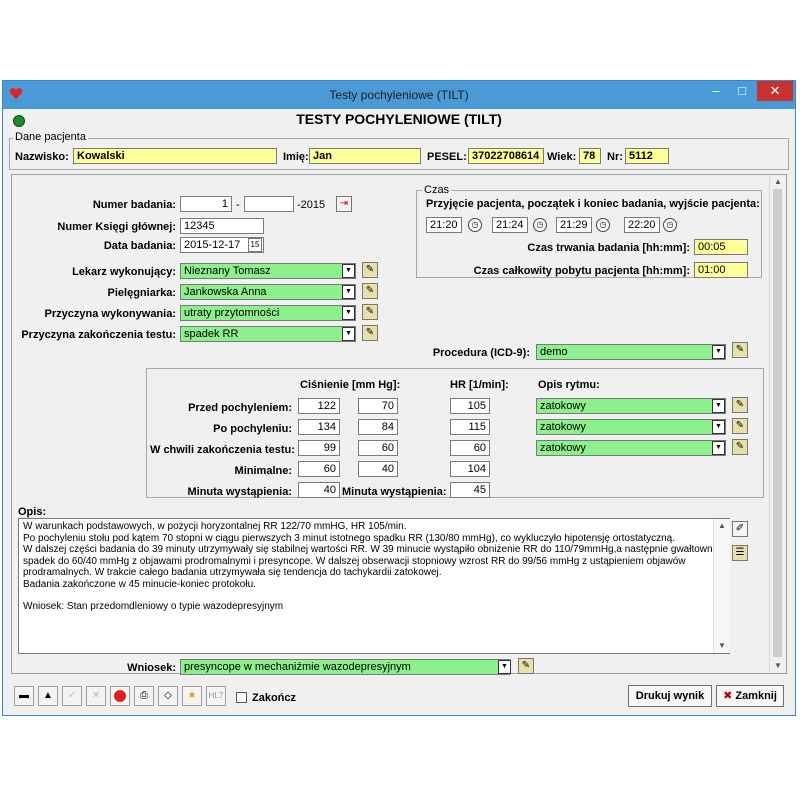  What do you see at coordinates (750, 696) in the screenshot?
I see `close-button: ✖ Zamknij` at bounding box center [750, 696].